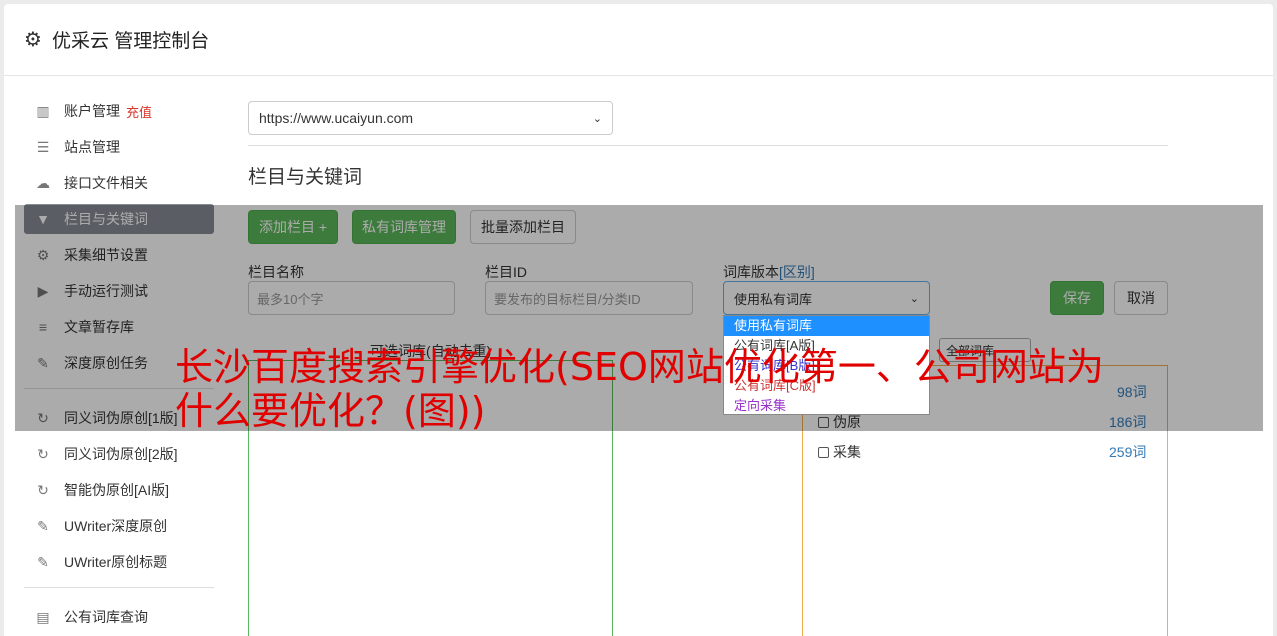  I want to click on sidebar-item-uwriter-original: ✎ UWriter深度原创, so click(119, 526).